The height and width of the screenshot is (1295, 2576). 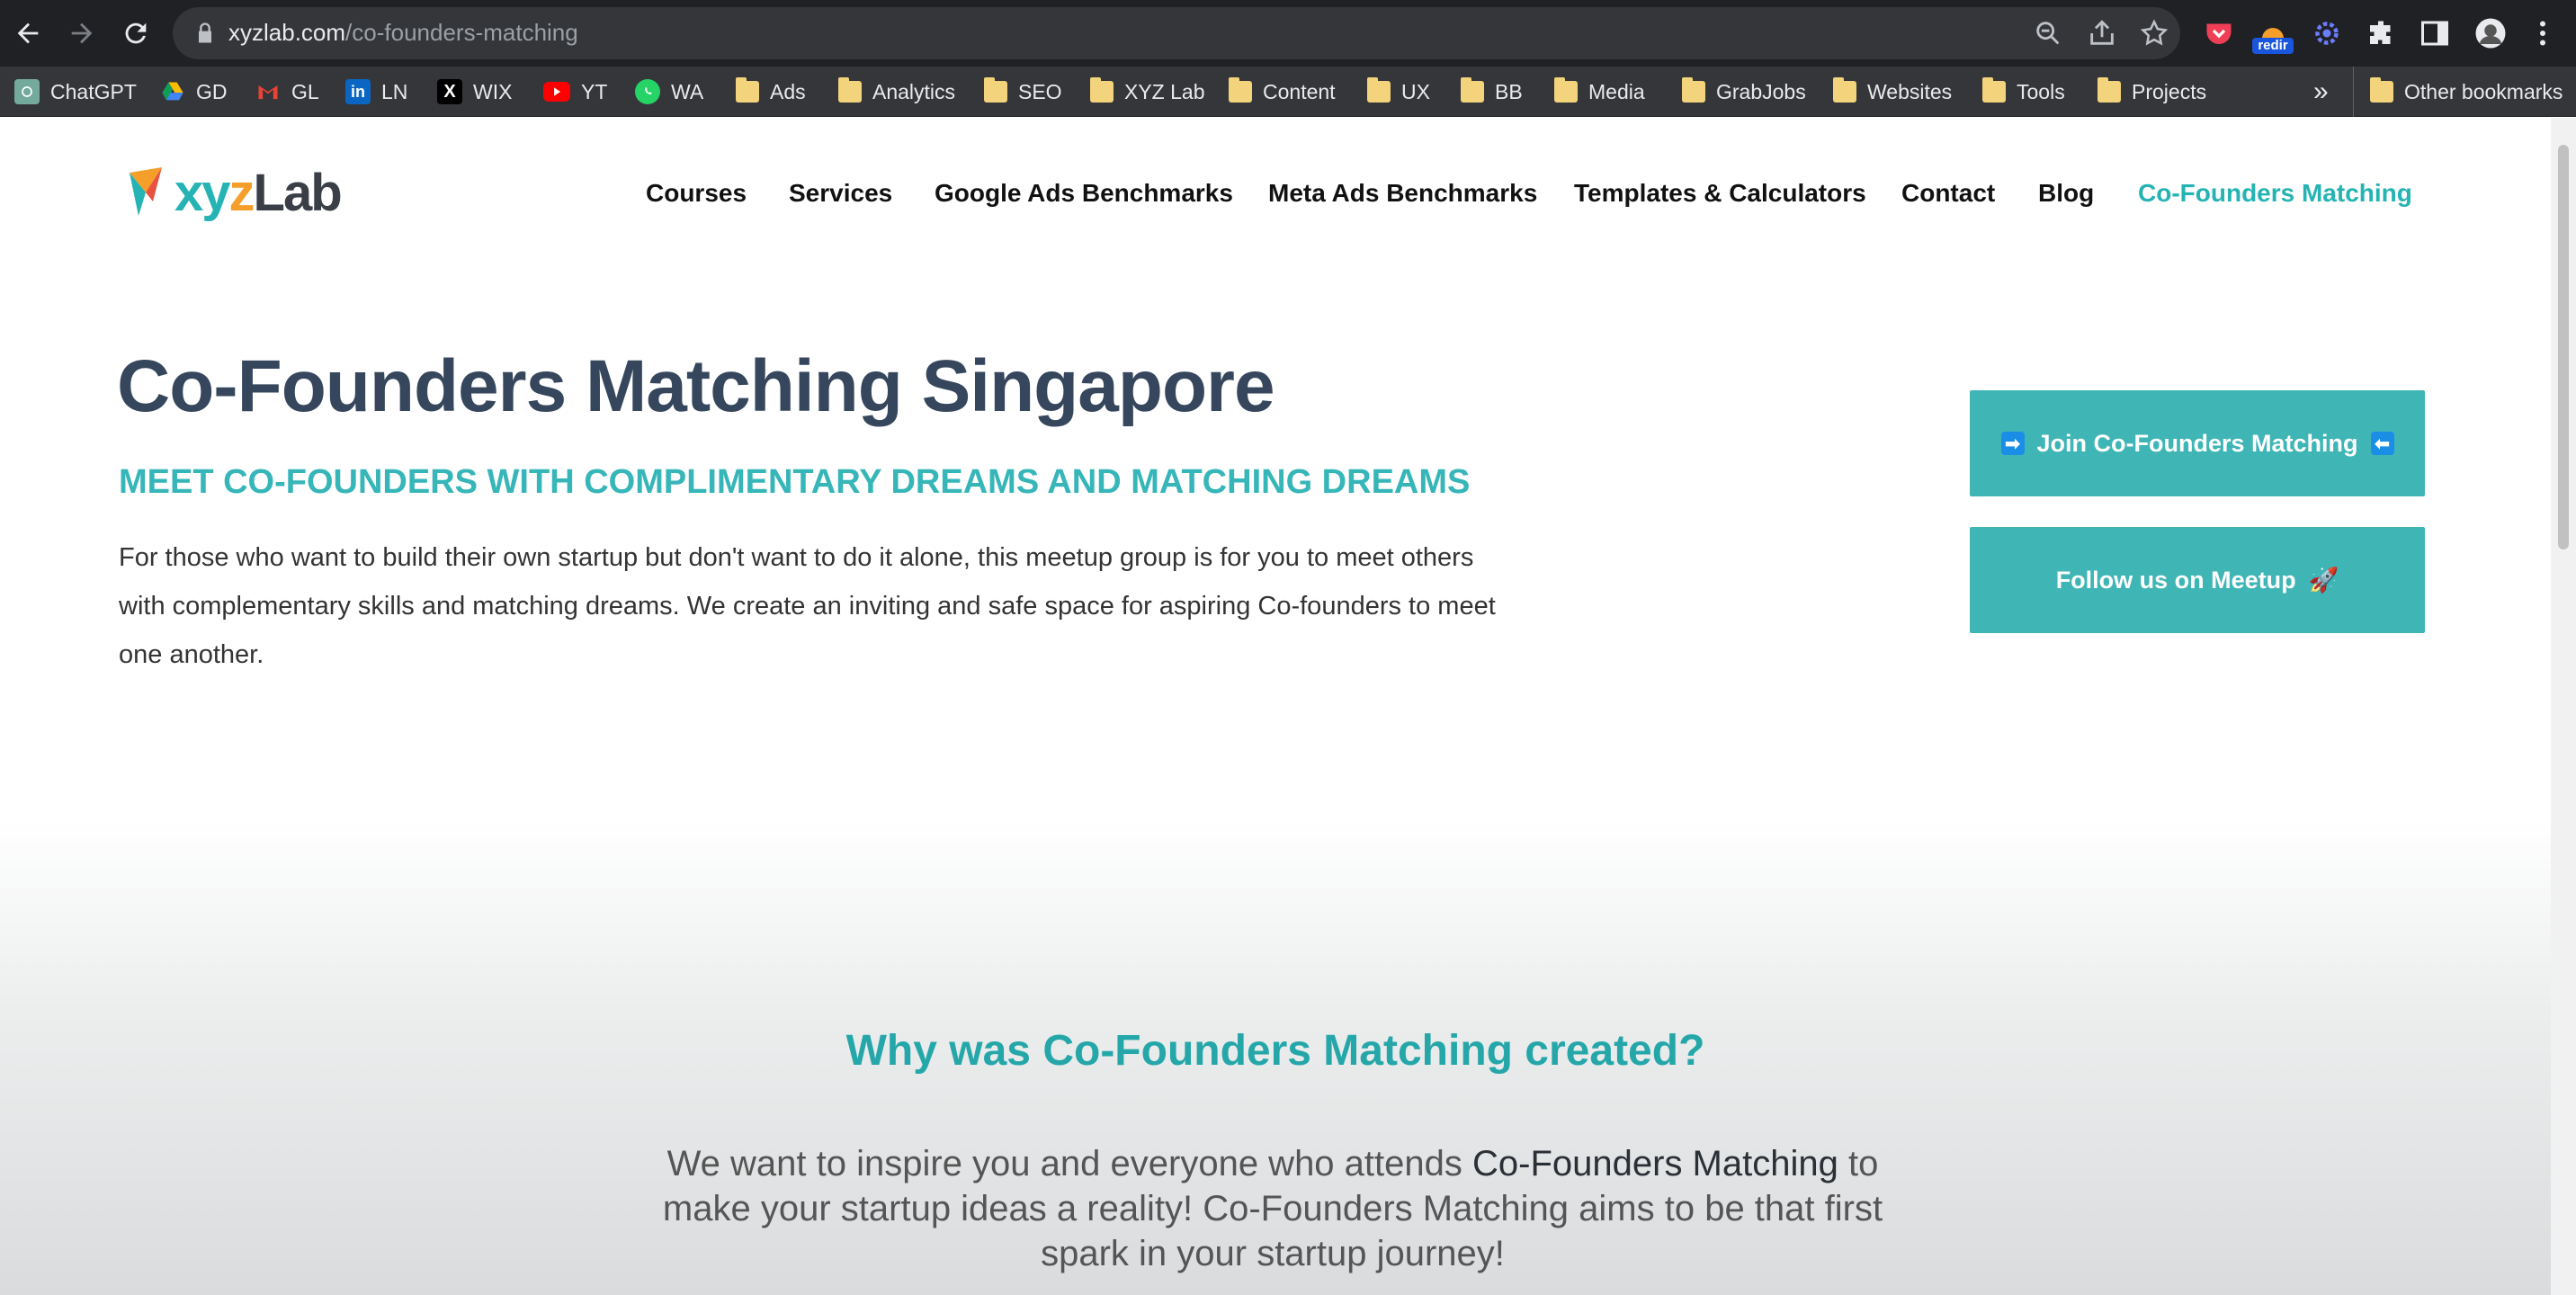 I want to click on reload-button, so click(x=136, y=33).